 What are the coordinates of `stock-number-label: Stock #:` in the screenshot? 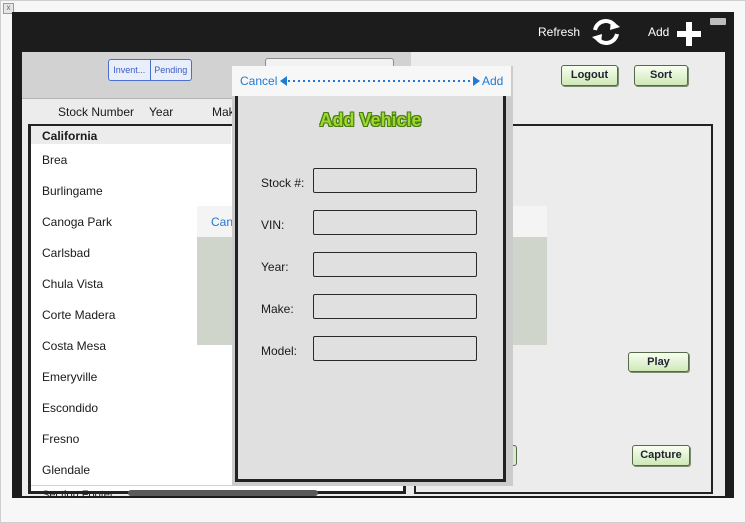 It's located at (283, 183).